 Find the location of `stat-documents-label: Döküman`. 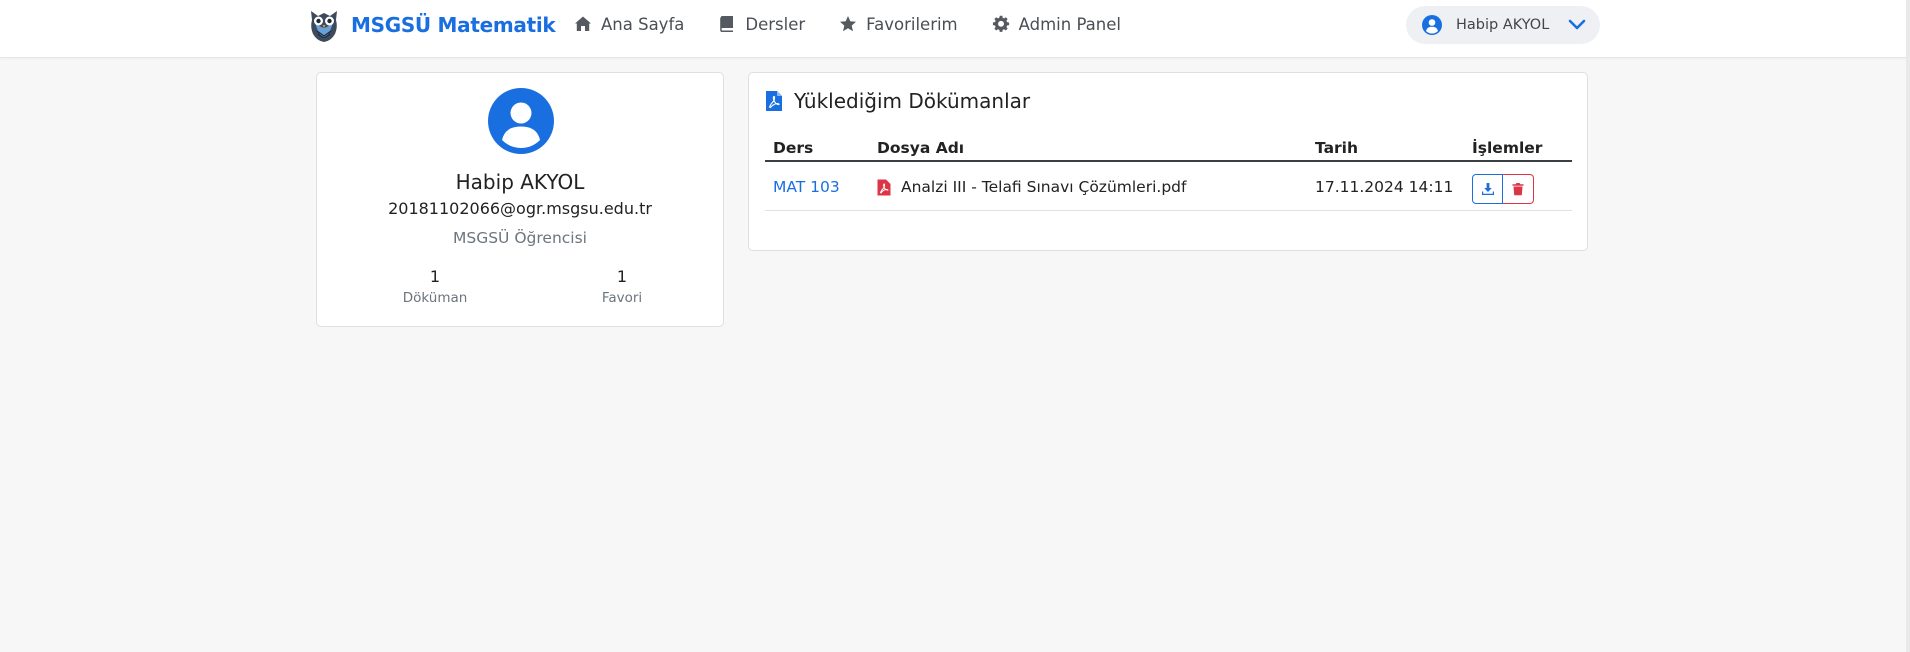

stat-documents-label: Döküman is located at coordinates (435, 298).